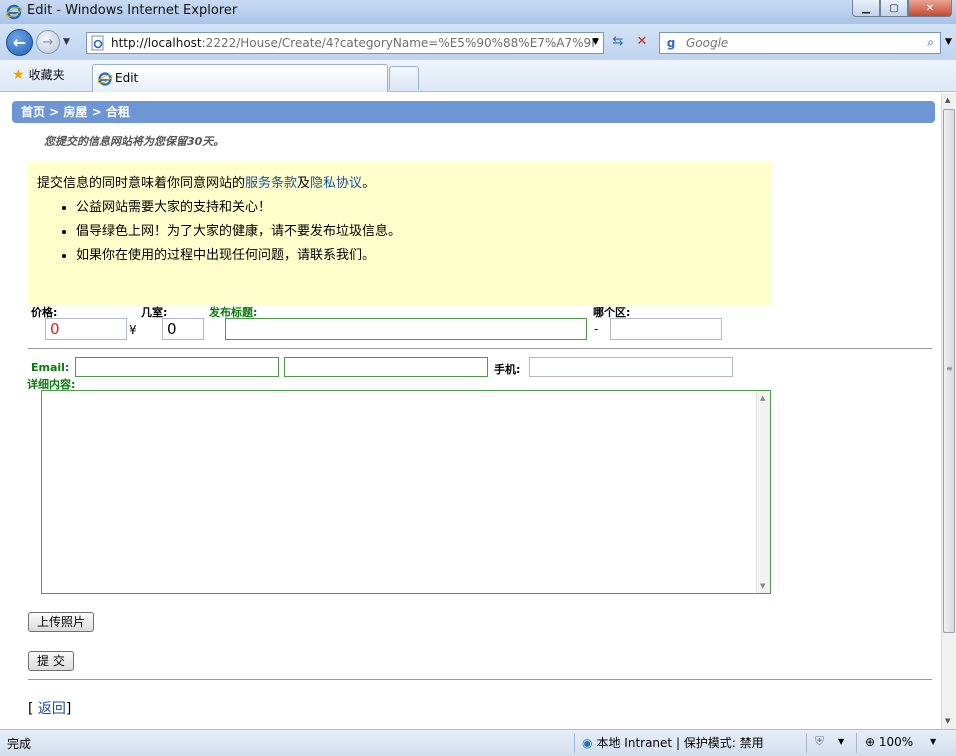 This screenshot has height=756, width=956. Describe the element at coordinates (105, 79) in the screenshot. I see `tab-ie-icon` at that location.